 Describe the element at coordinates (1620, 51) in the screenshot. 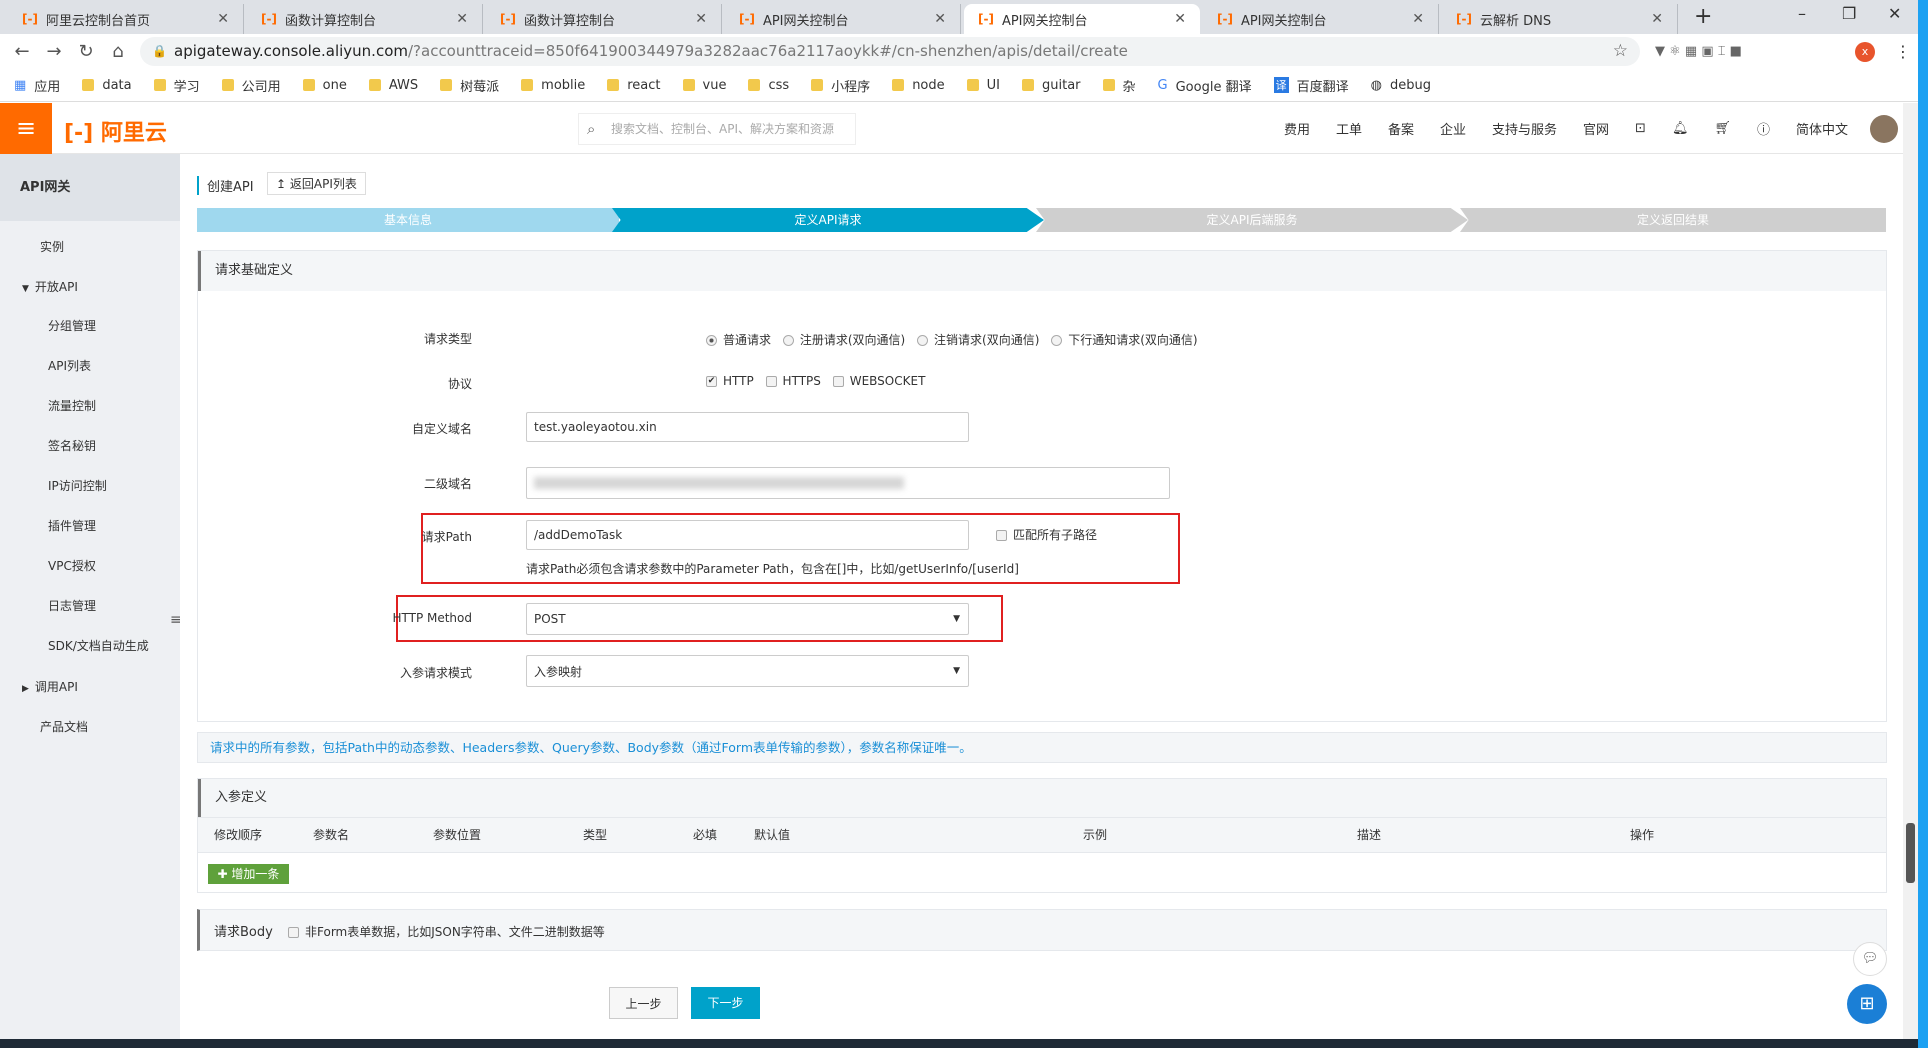

I see `star-icon: ☆` at that location.